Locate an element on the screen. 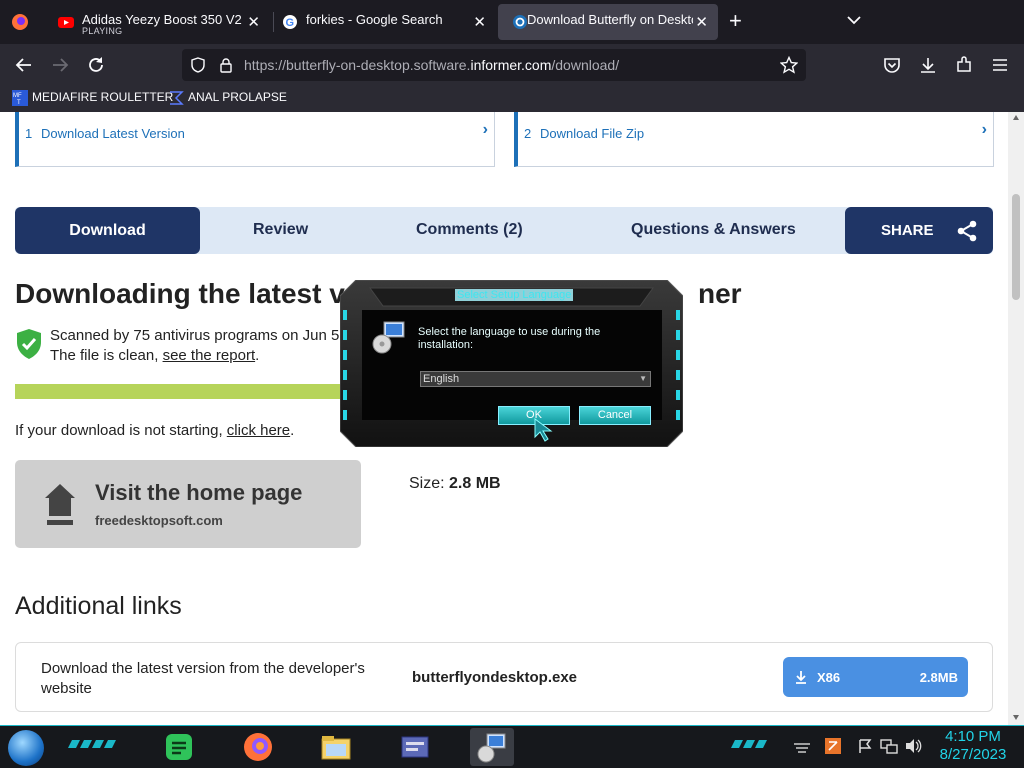  step-label: Download File Zip is located at coordinates (592, 133).